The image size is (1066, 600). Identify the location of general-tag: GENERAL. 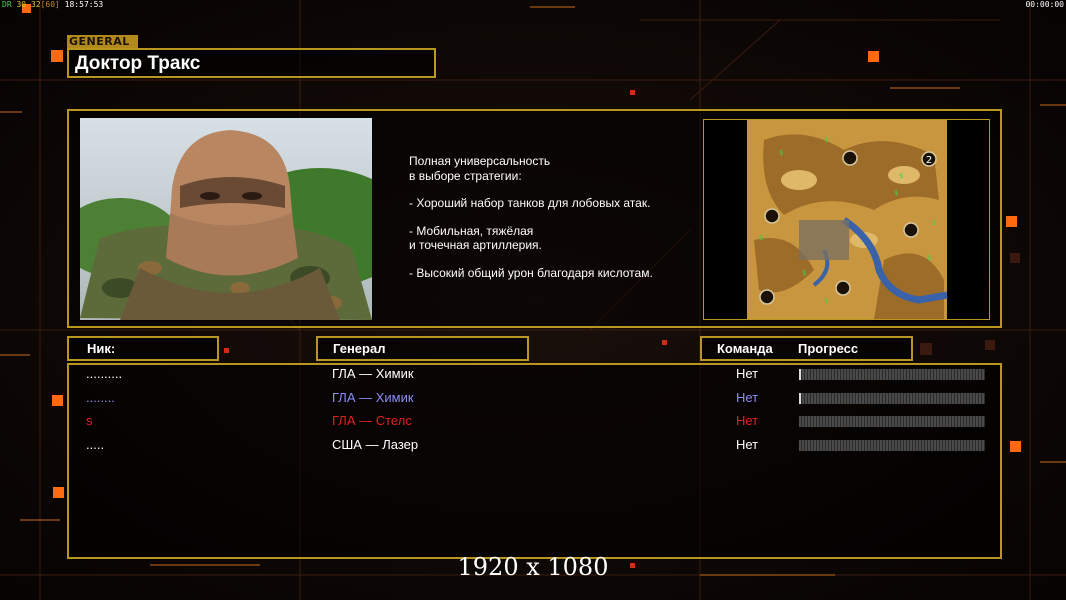
(102, 41).